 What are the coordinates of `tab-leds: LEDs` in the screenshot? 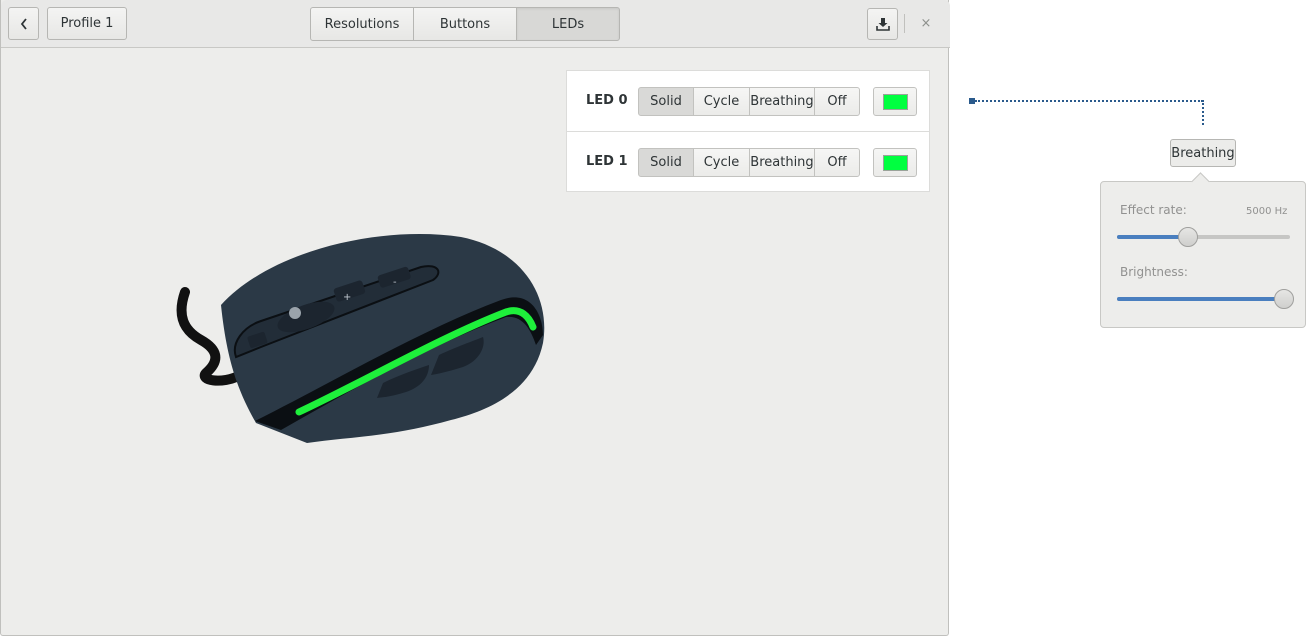 It's located at (568, 24).